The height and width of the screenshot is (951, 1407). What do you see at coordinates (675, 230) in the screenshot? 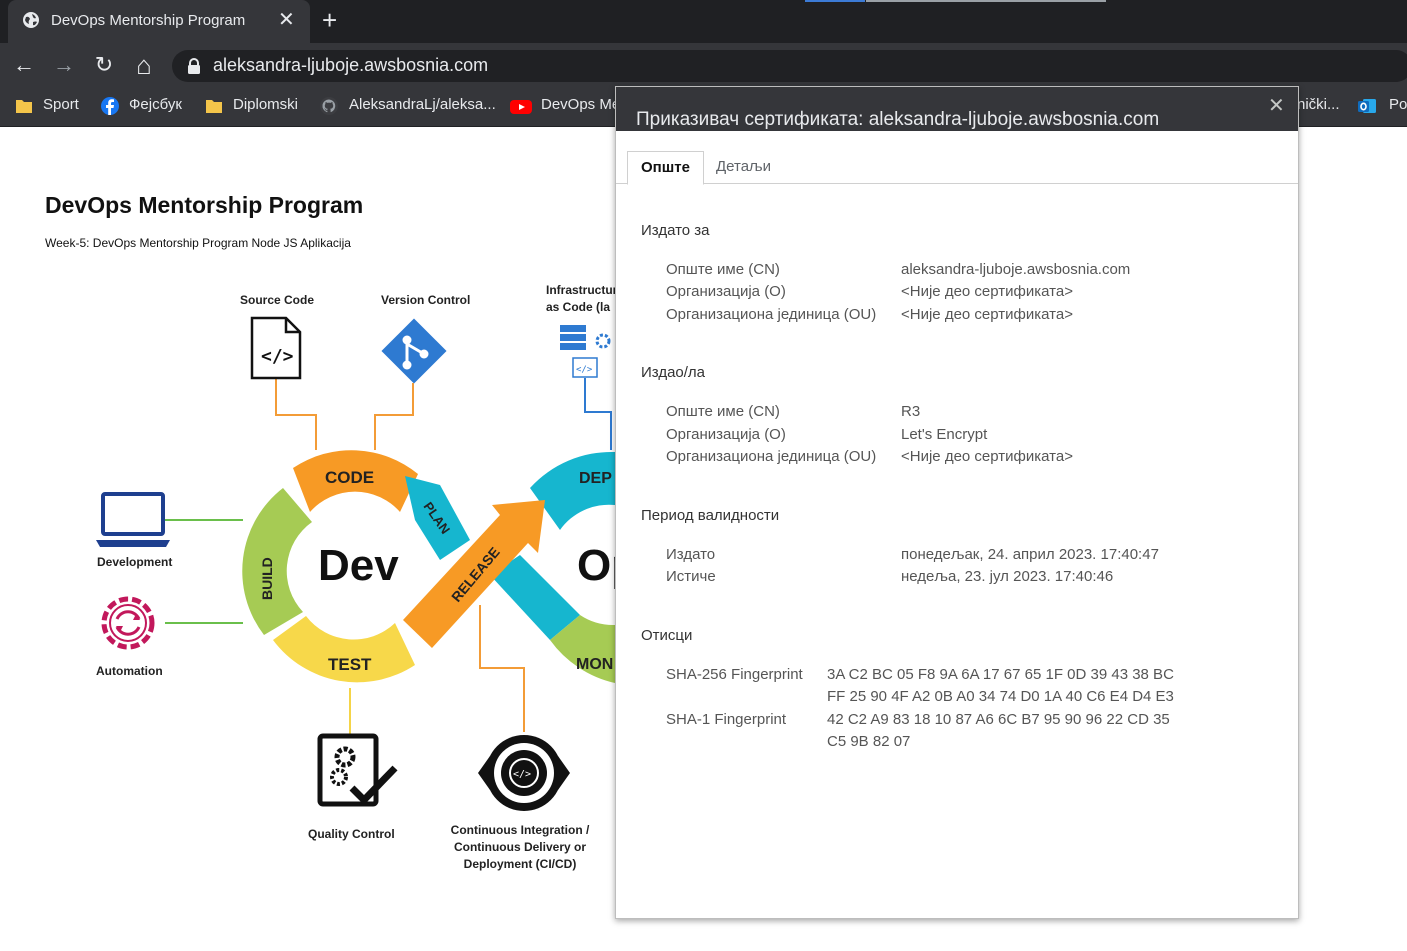
I see `section-issued-to: Издато за` at bounding box center [675, 230].